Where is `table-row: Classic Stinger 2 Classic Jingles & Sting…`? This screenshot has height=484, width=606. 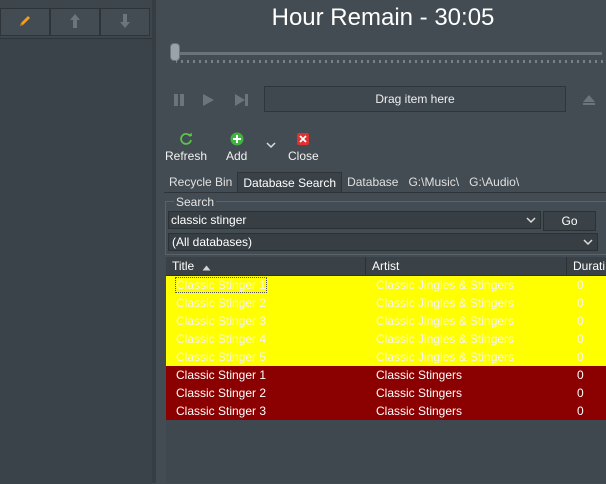 table-row: Classic Stinger 2 Classic Jingles & Sting… is located at coordinates (386, 303).